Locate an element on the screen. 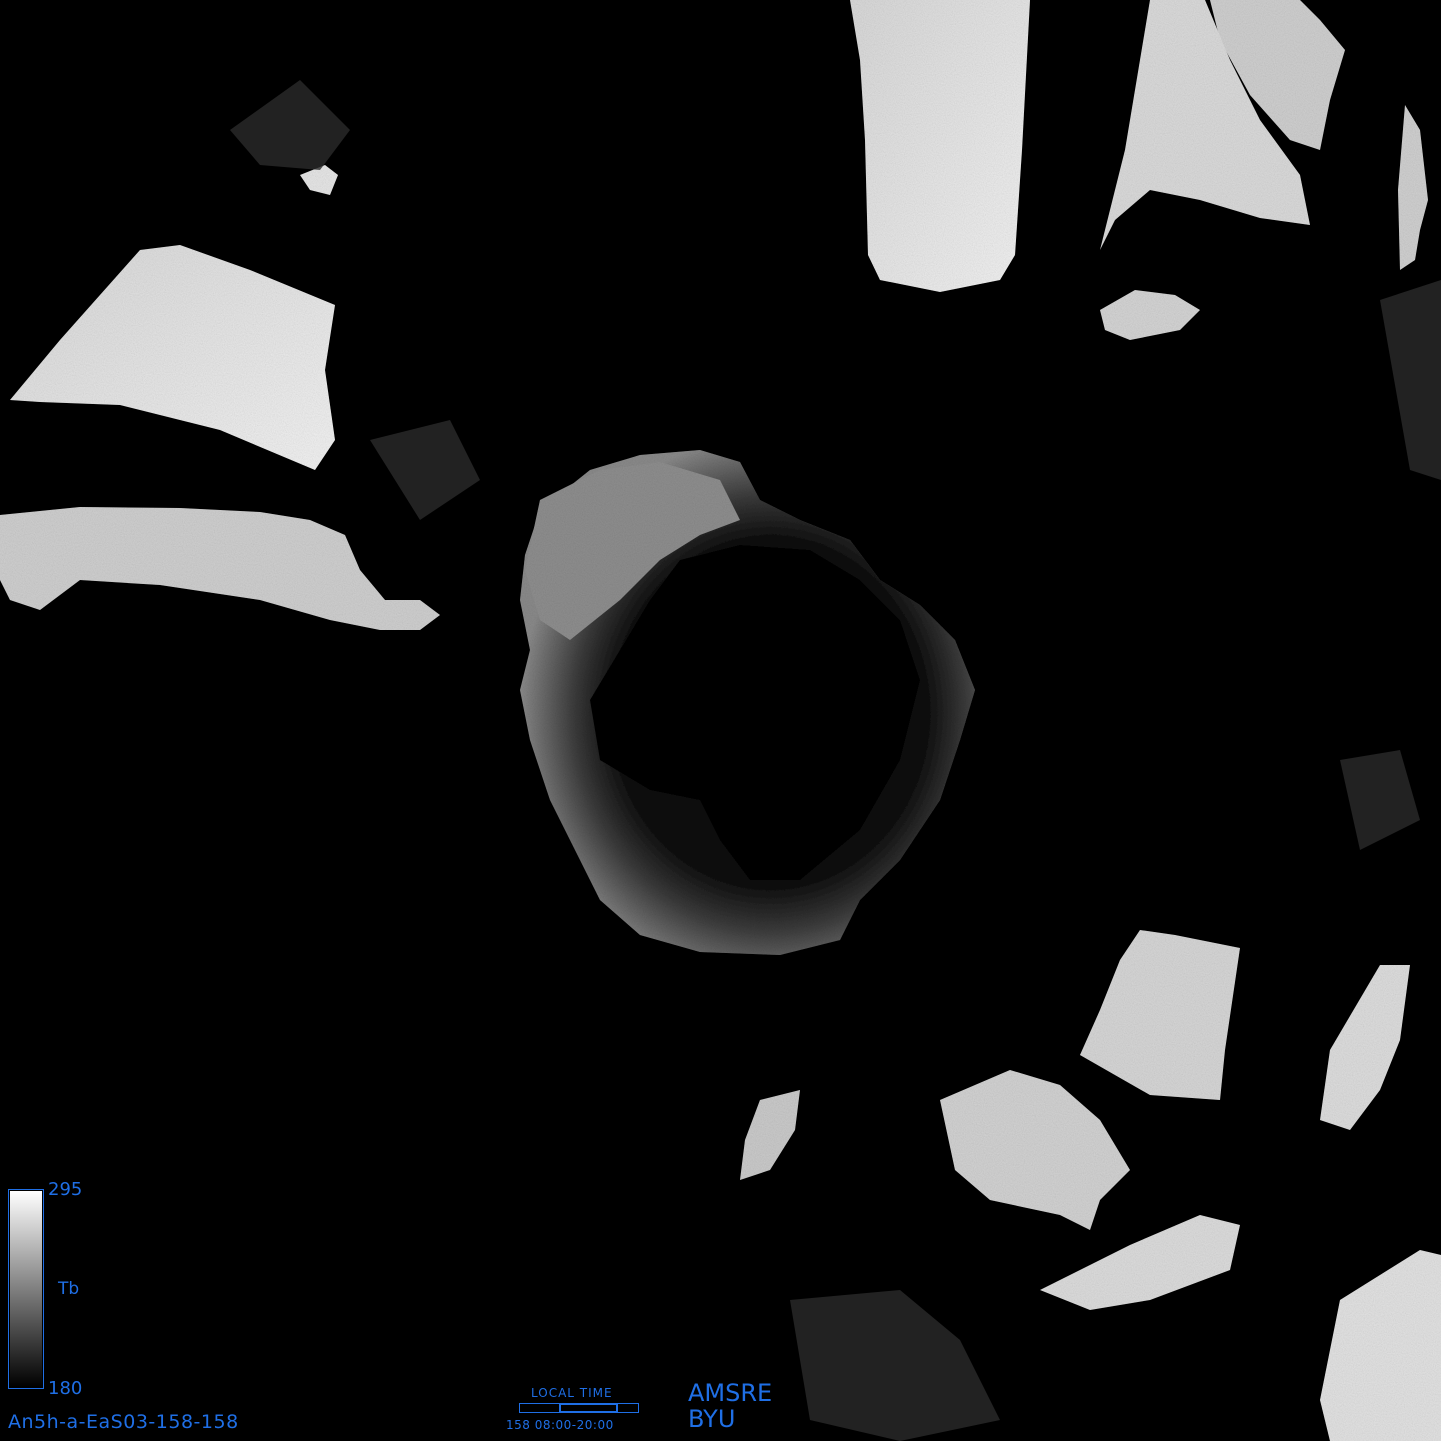 This screenshot has height=1441, width=1441. colorbar-unit-label: Tb is located at coordinates (69, 1289).